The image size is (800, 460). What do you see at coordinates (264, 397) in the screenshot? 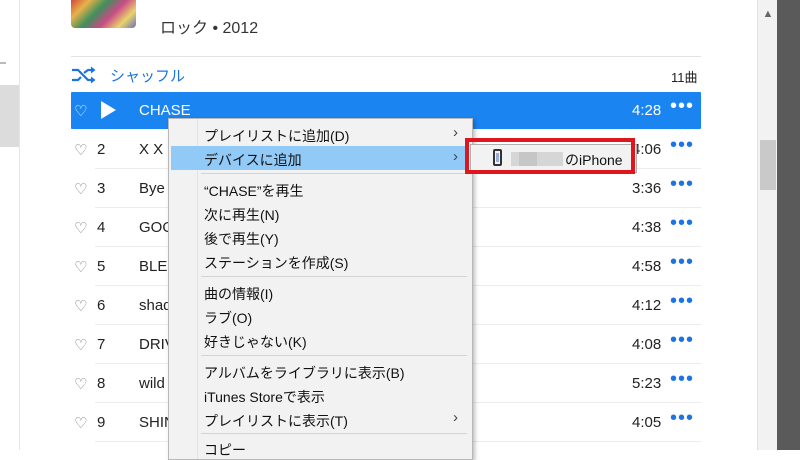
I see `menu-item-label: iTunes Storeで表示` at bounding box center [264, 397].